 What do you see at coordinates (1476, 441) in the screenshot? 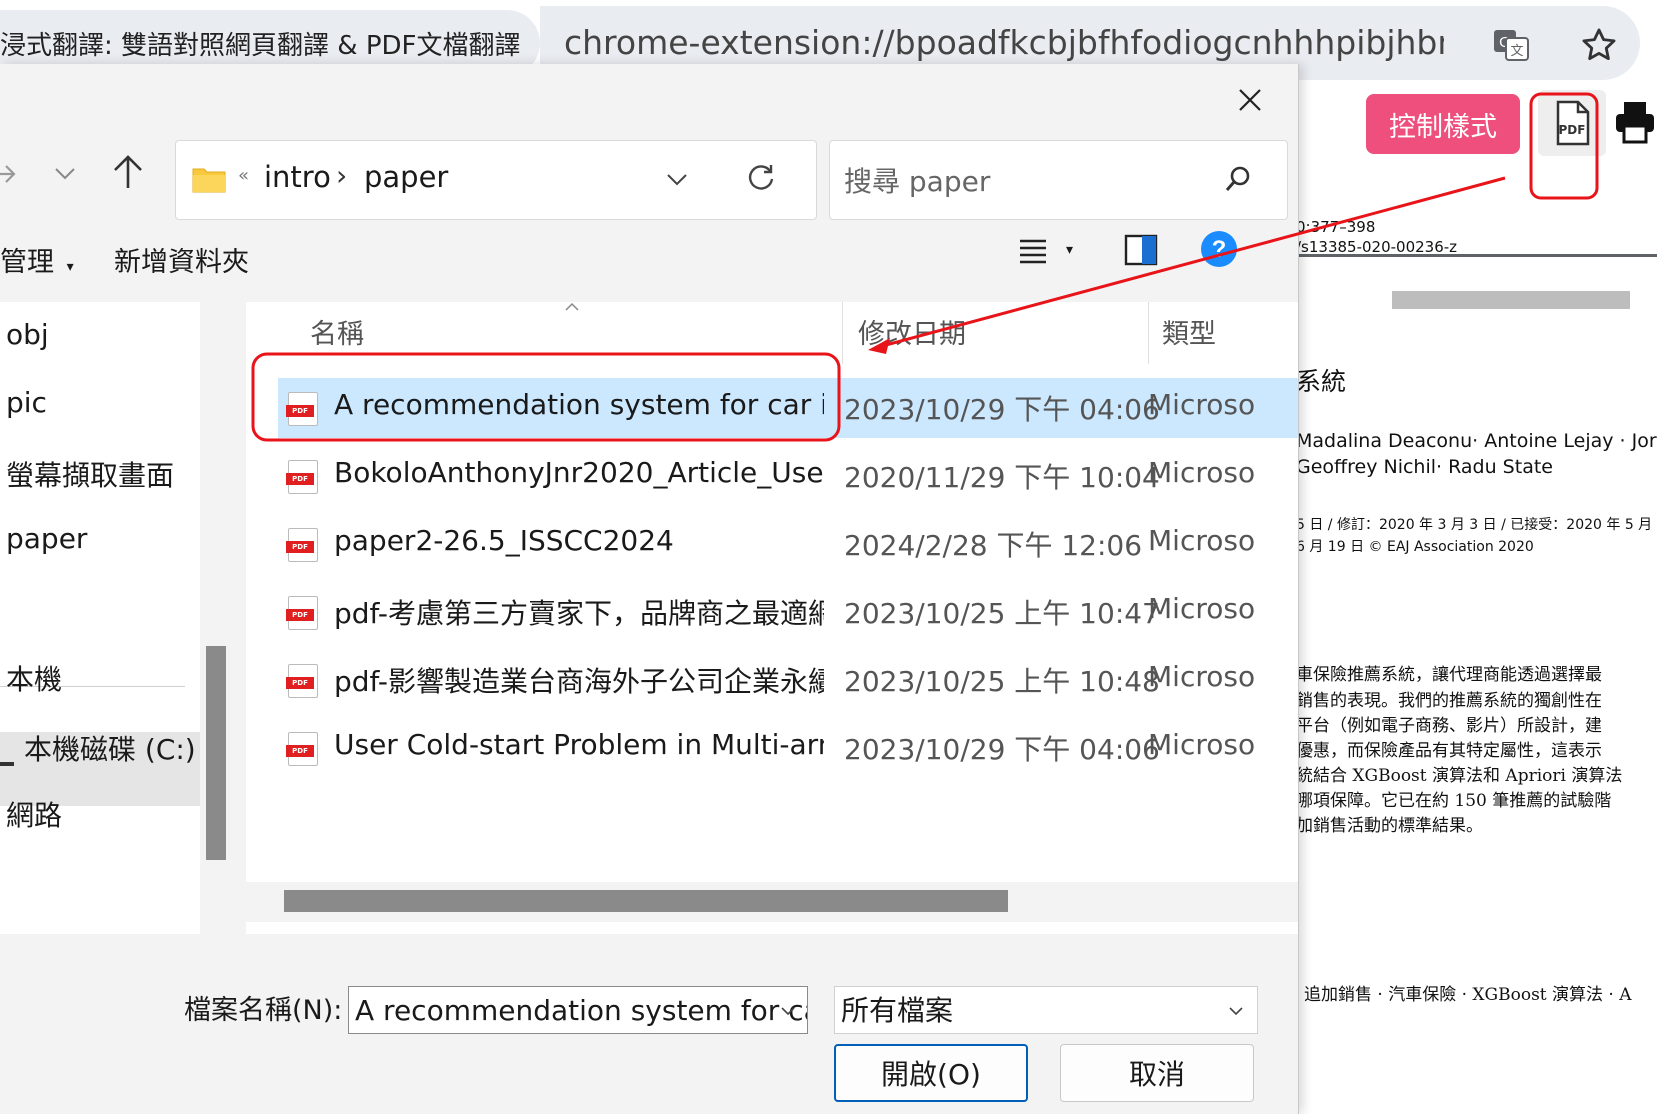
I see `doc-authors-line1: Madalina Deaconu· Antoine Lejay · Jorge` at bounding box center [1476, 441].